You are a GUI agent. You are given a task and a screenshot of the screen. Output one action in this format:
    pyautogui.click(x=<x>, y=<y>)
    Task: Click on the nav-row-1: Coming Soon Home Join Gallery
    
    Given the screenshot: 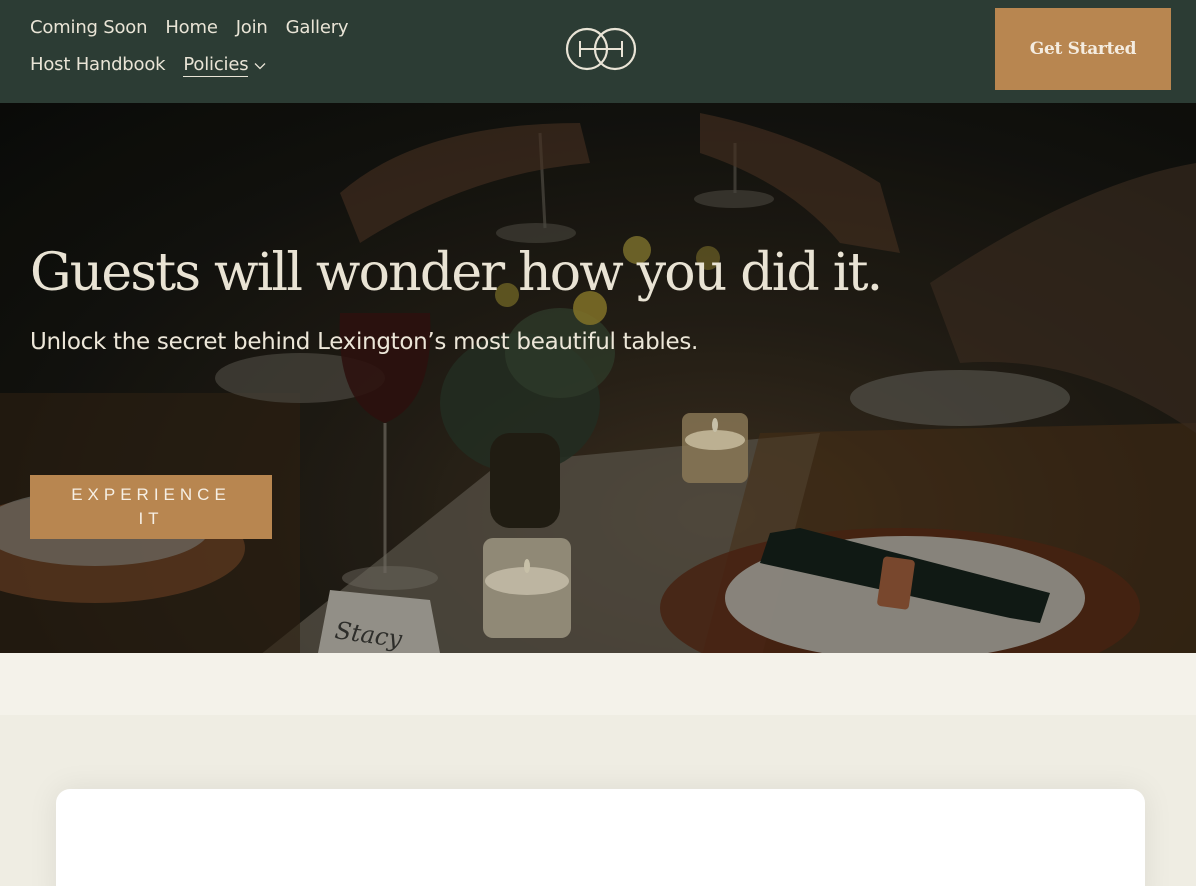 What is the action you would take?
    pyautogui.click(x=189, y=35)
    